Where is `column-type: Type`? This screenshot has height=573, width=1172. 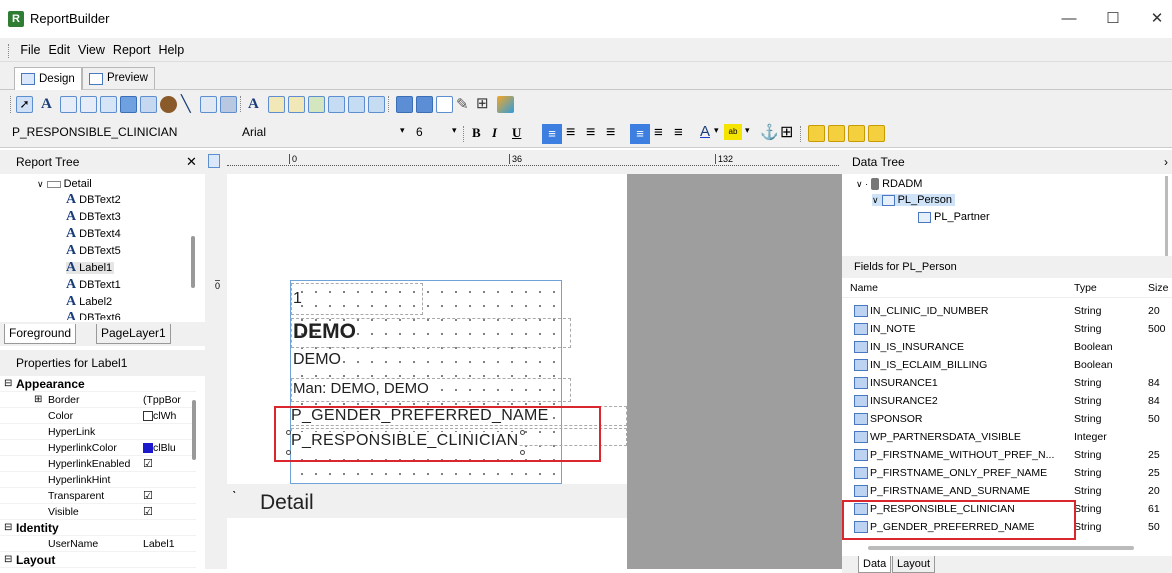 column-type: Type is located at coordinates (1085, 288).